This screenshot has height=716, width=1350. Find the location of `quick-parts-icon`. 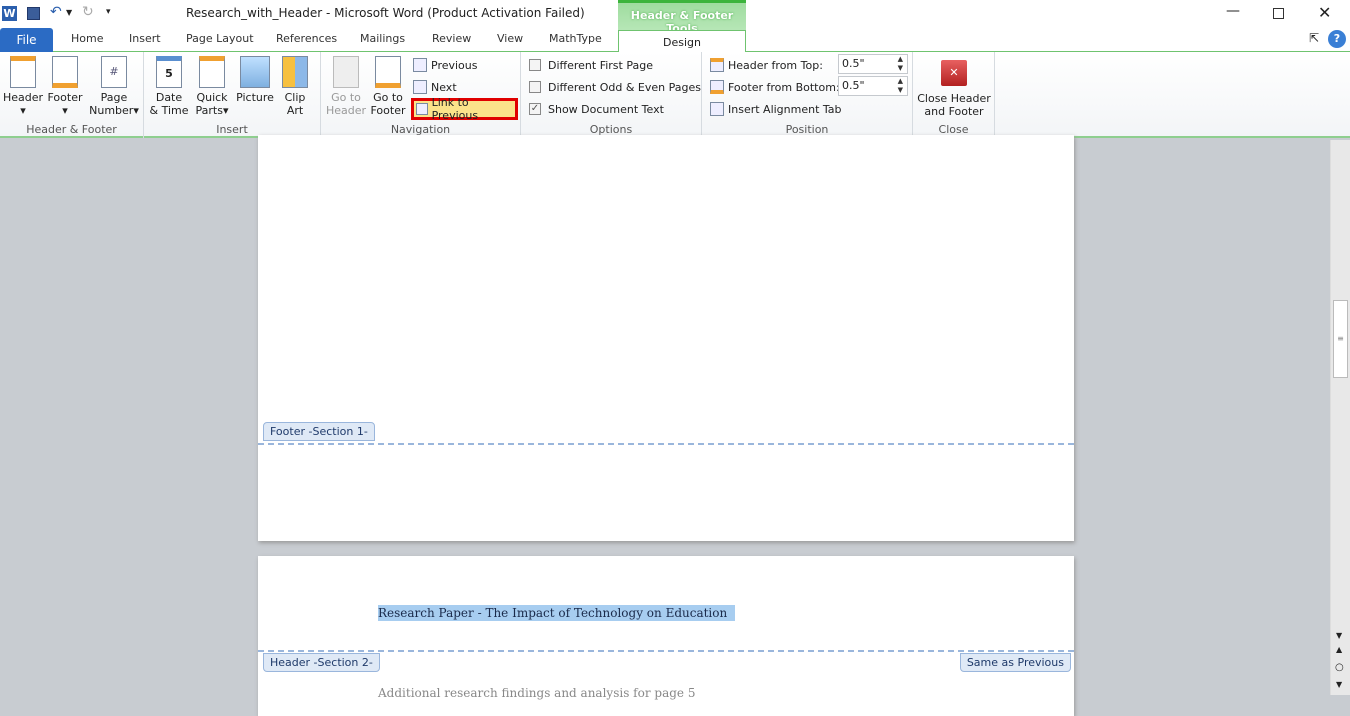

quick-parts-icon is located at coordinates (212, 72).